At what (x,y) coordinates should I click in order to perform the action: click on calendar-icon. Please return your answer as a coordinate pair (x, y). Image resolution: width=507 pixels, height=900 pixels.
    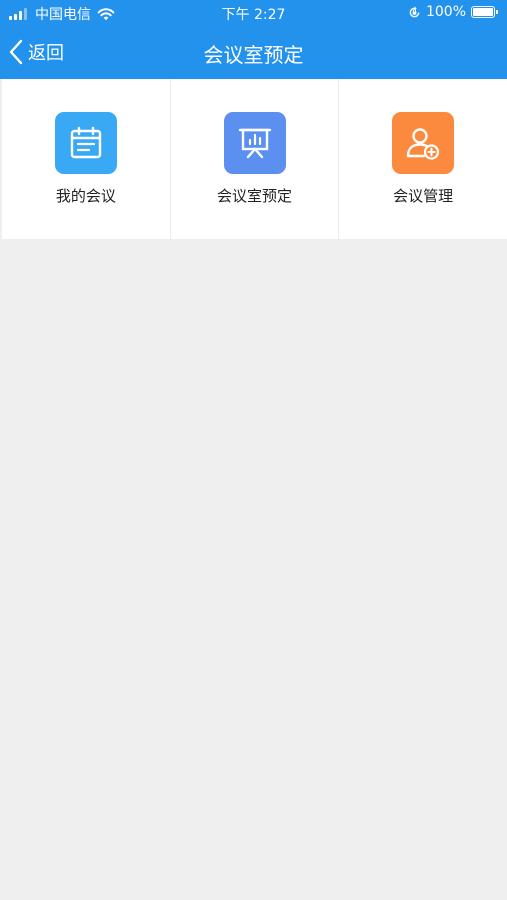
    Looking at the image, I should click on (86, 142).